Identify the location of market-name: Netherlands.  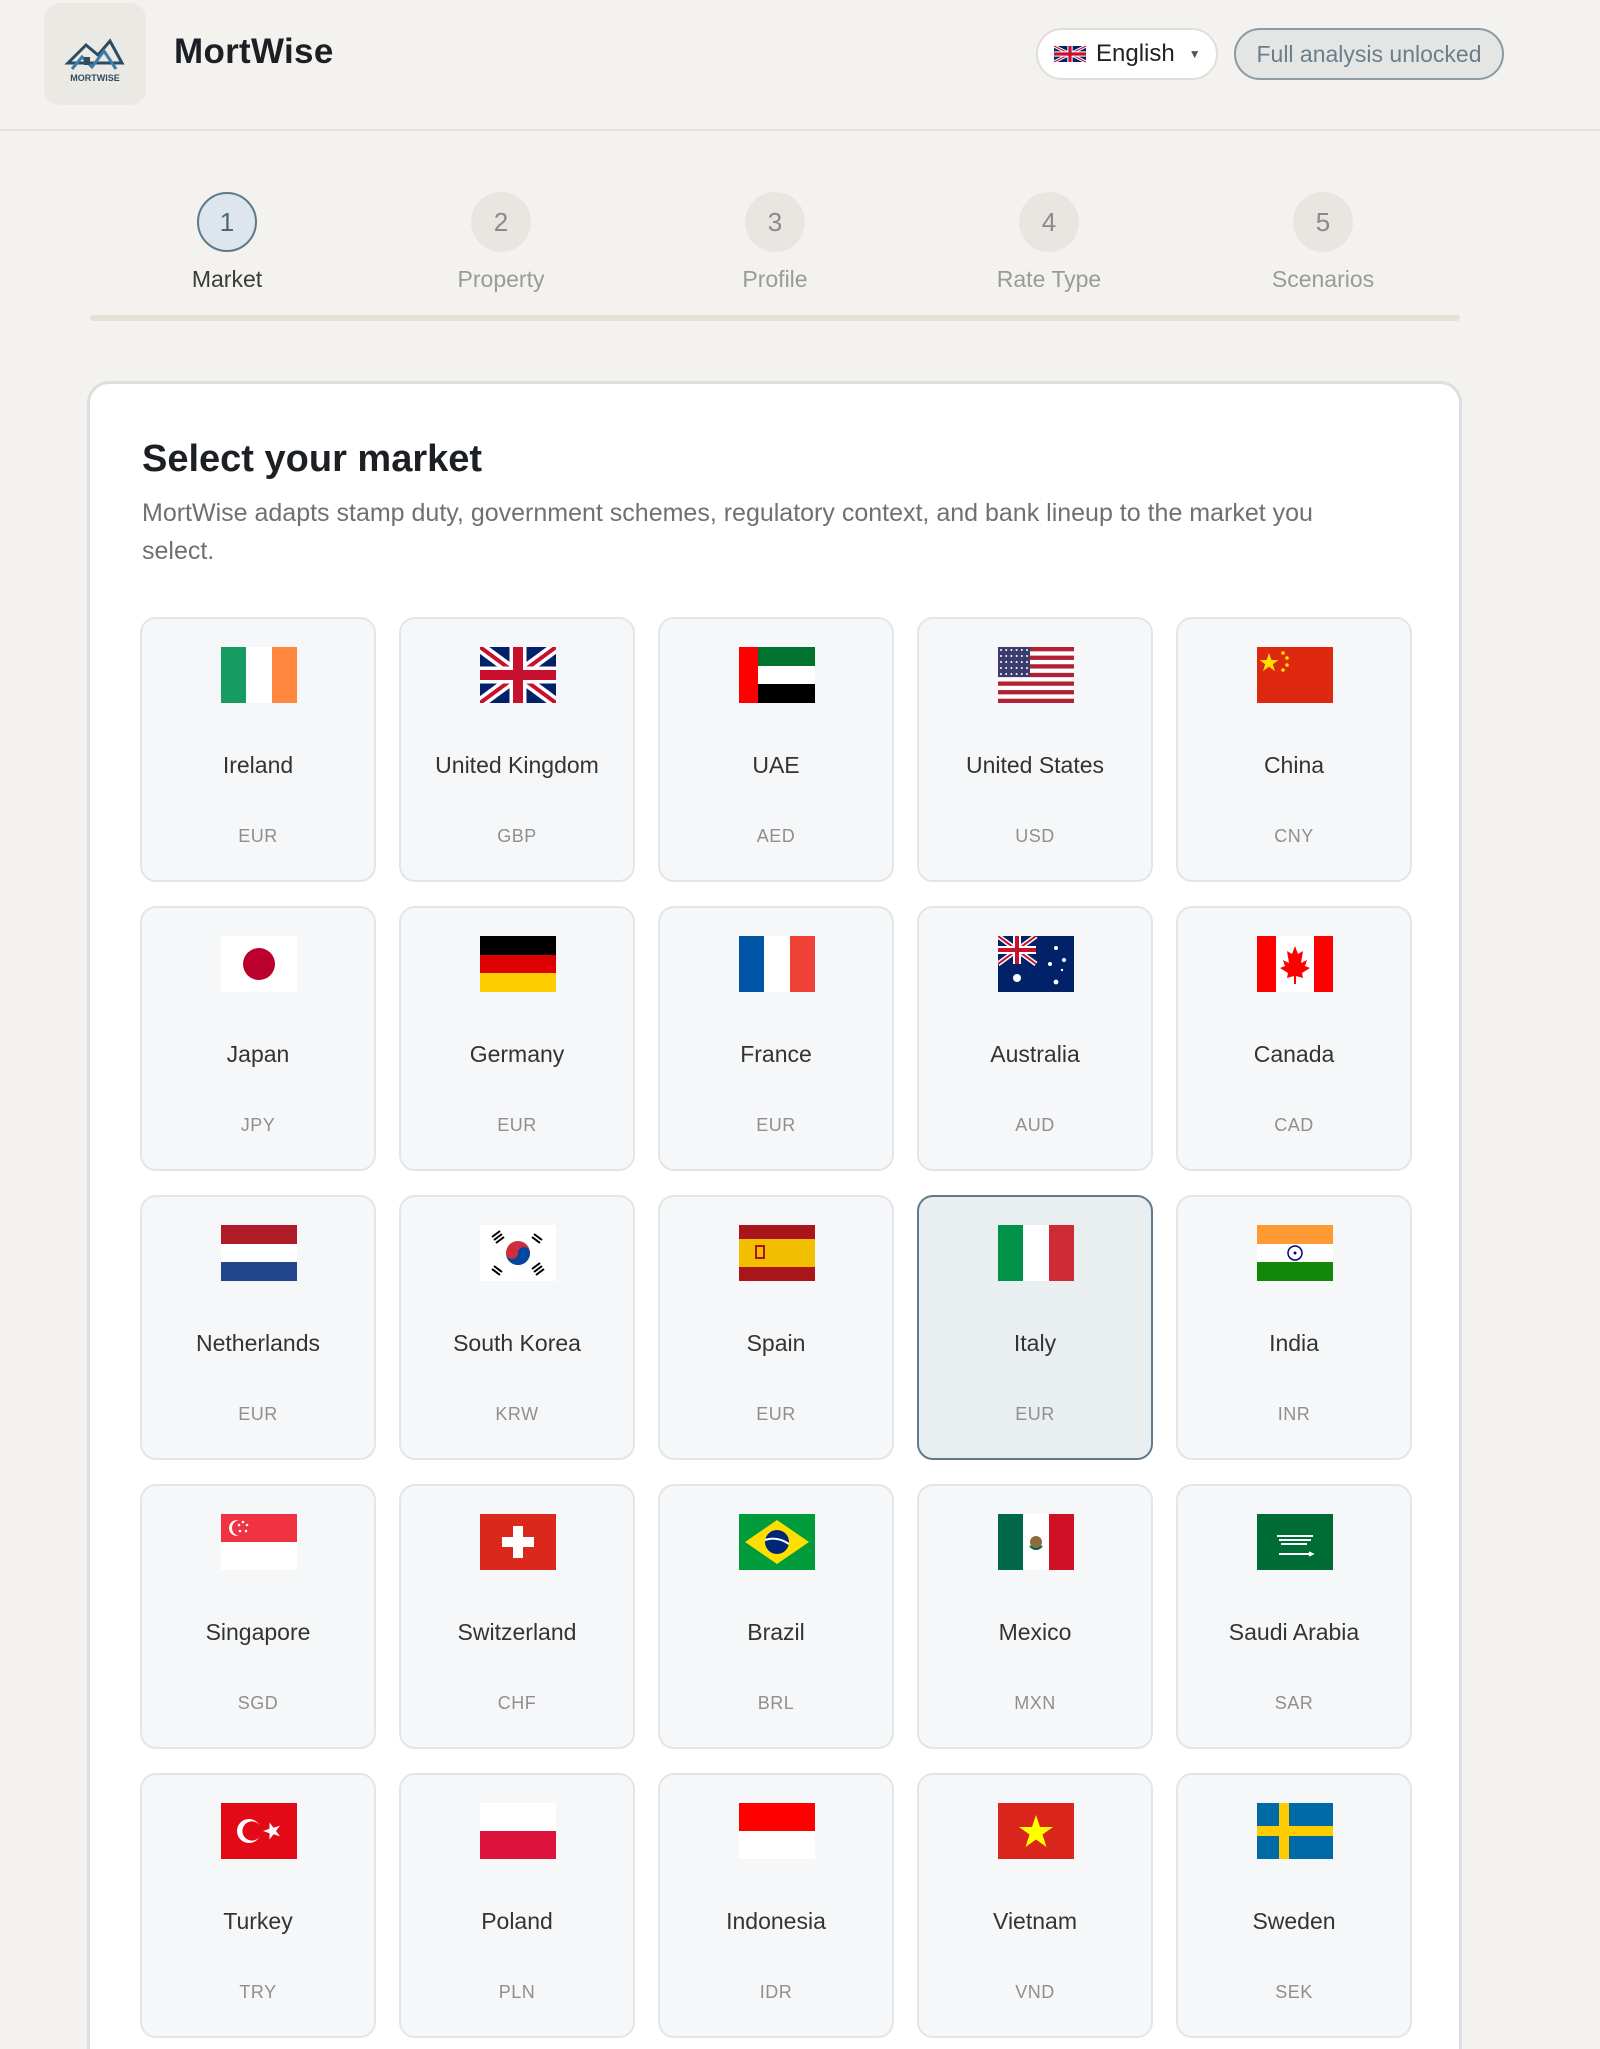
(258, 1343).